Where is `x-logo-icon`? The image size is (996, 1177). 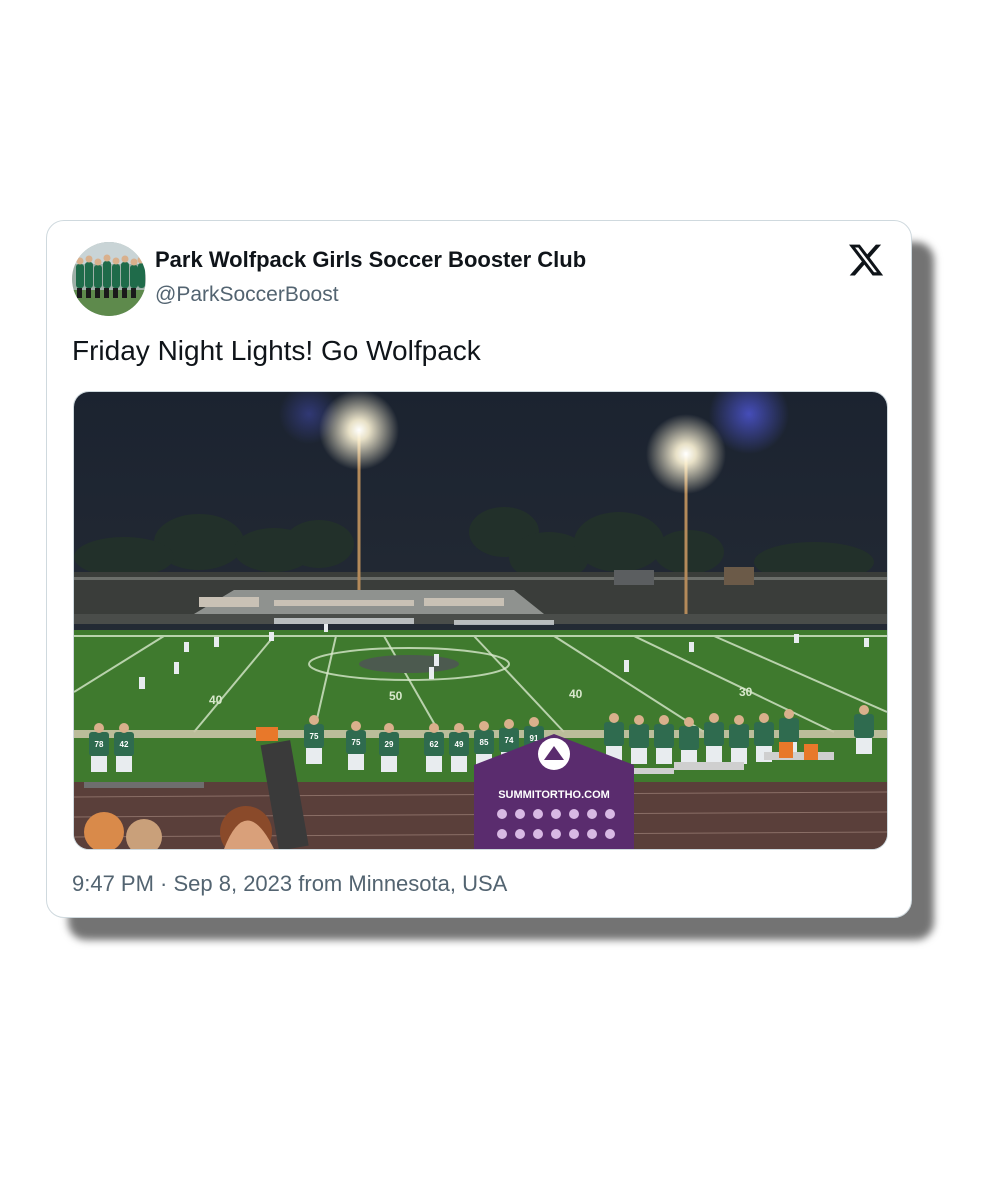
x-logo-icon is located at coordinates (866, 260).